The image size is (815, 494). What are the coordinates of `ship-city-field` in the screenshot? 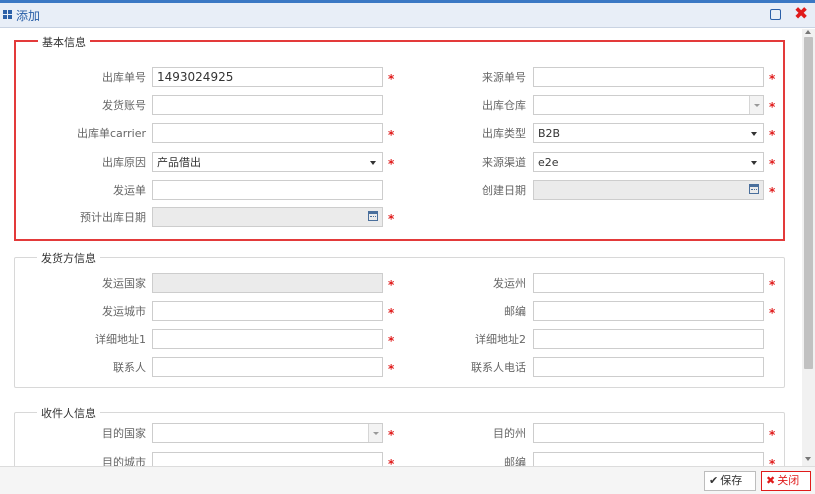 It's located at (267, 311).